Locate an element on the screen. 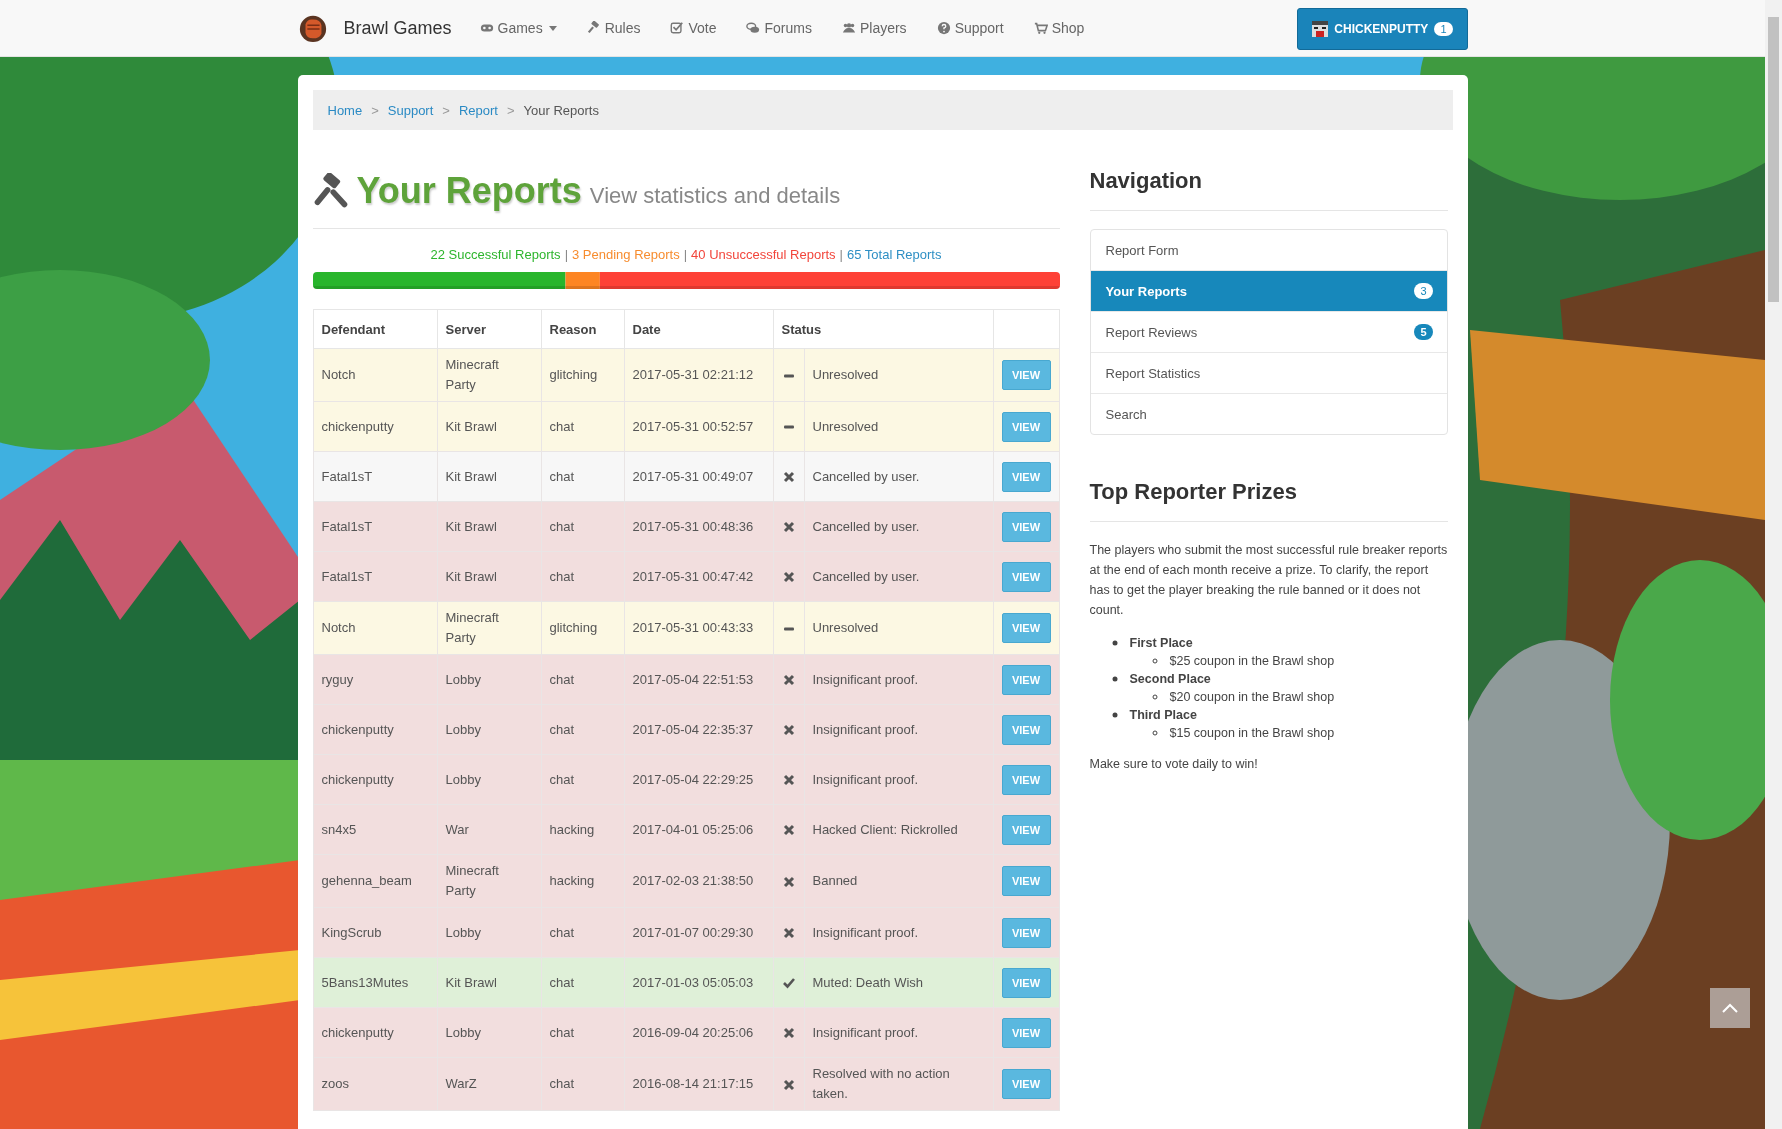  nav-link: Forums is located at coordinates (779, 28).